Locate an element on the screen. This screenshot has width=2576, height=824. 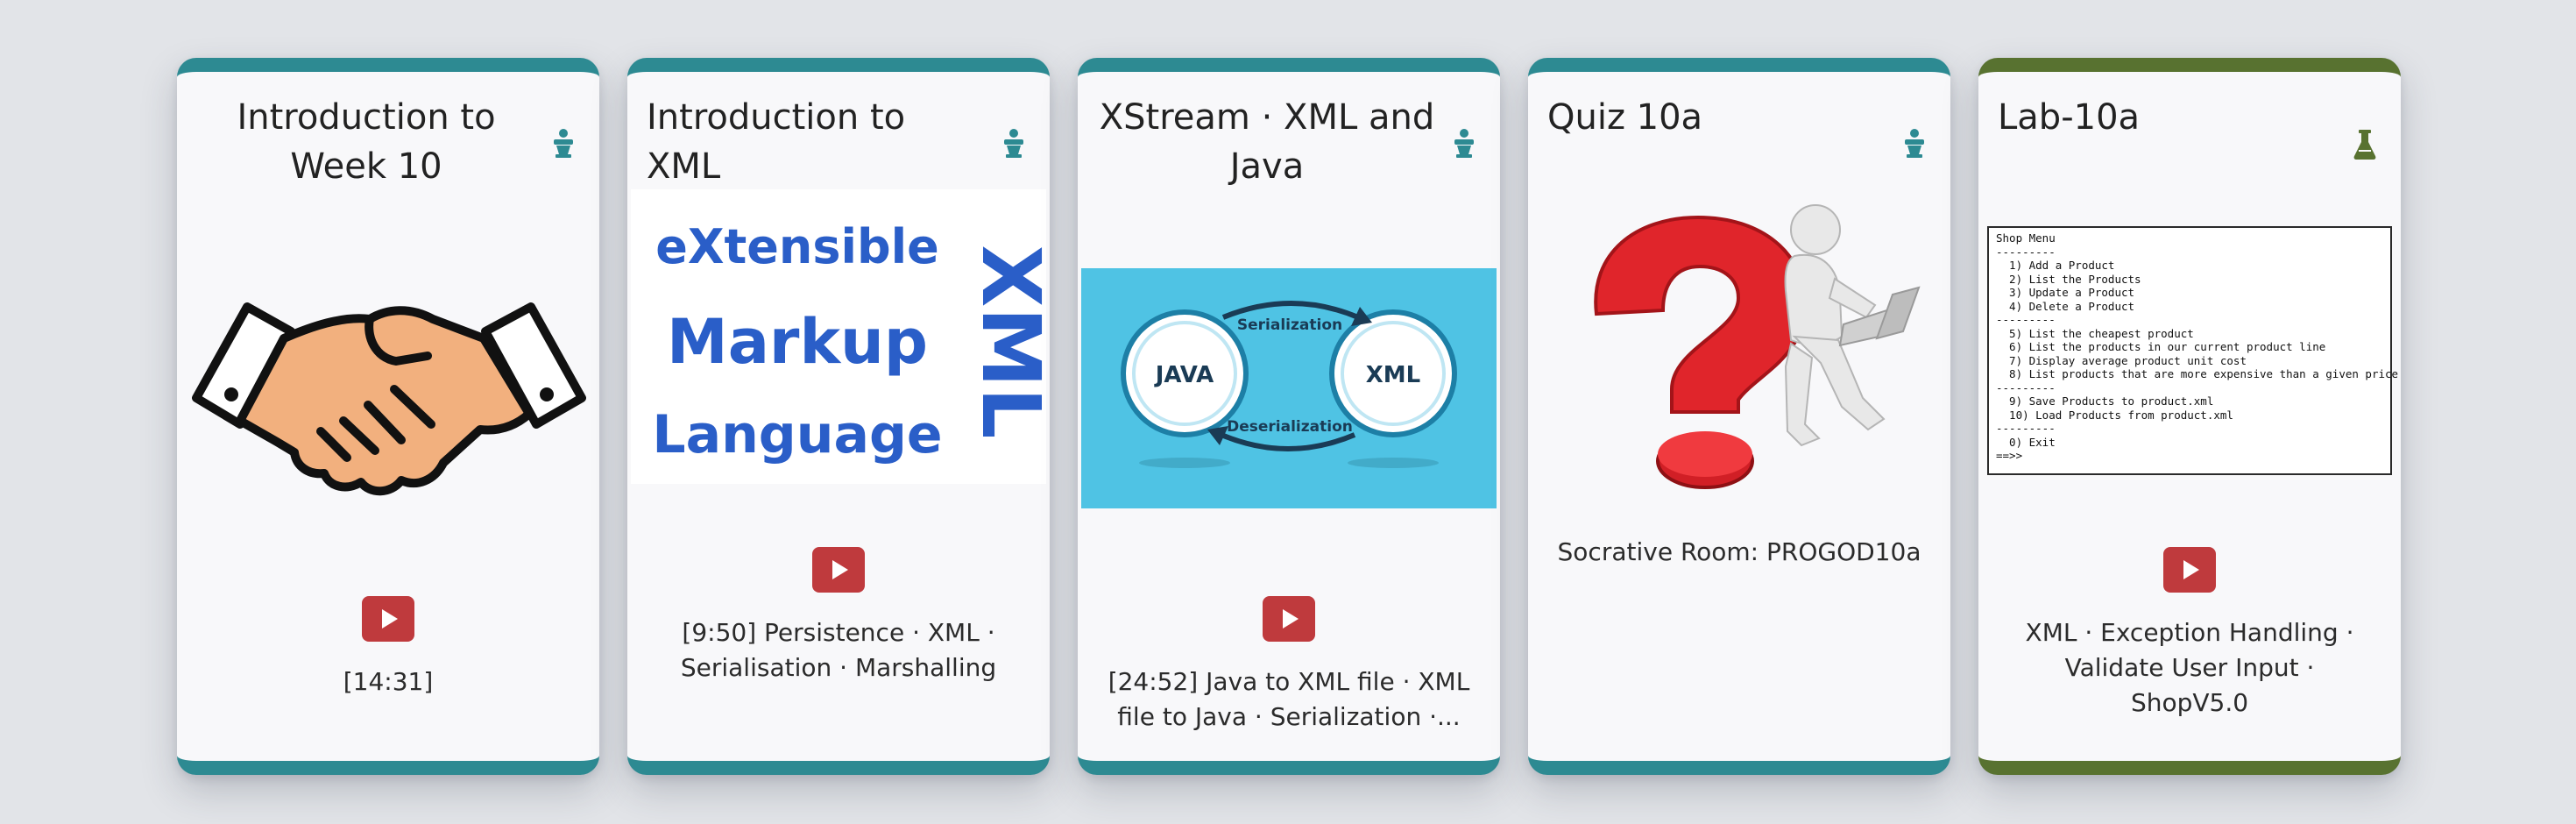
card-title: Quiz 10a is located at coordinates (1717, 117).